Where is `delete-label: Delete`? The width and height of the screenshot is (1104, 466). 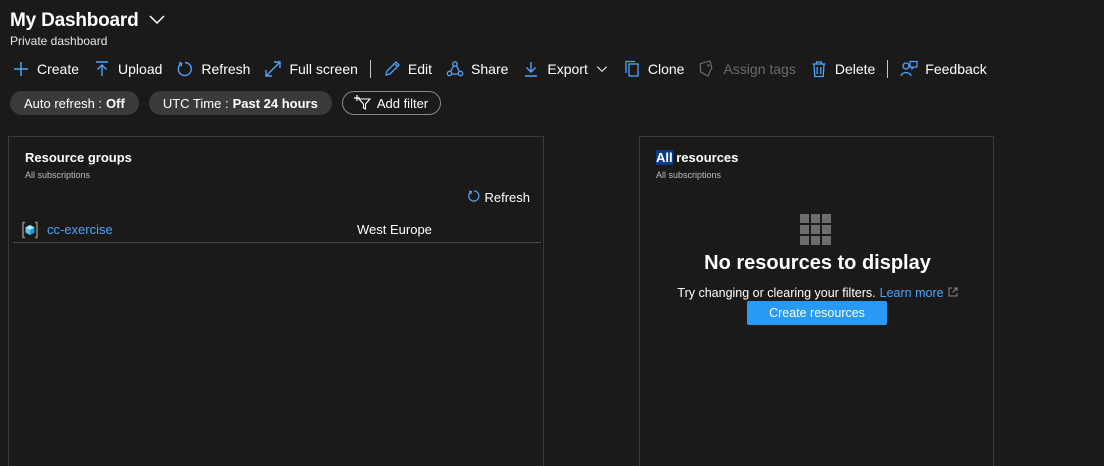 delete-label: Delete is located at coordinates (855, 69).